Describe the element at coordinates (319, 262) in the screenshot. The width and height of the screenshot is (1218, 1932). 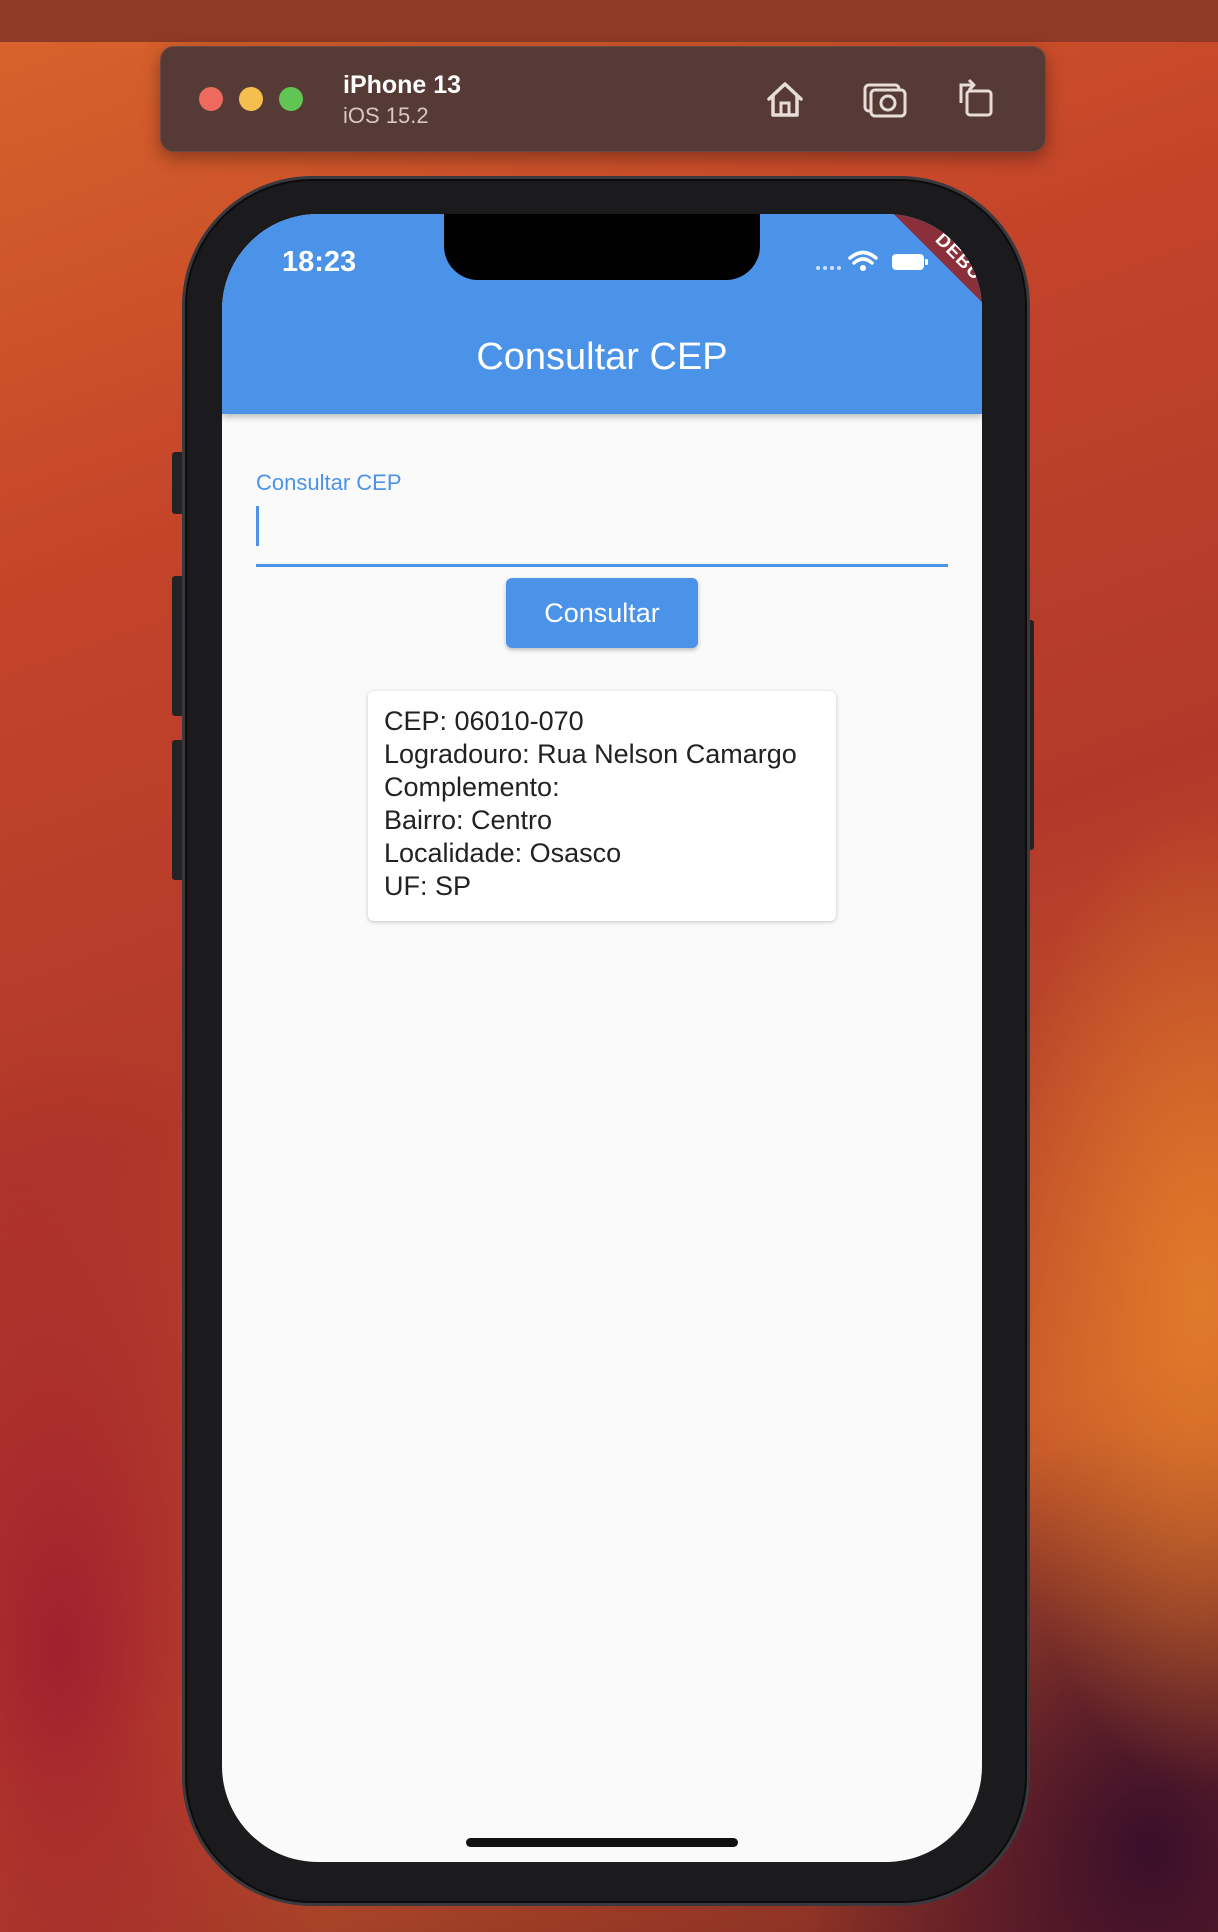
I see `status-time: 18:23` at that location.